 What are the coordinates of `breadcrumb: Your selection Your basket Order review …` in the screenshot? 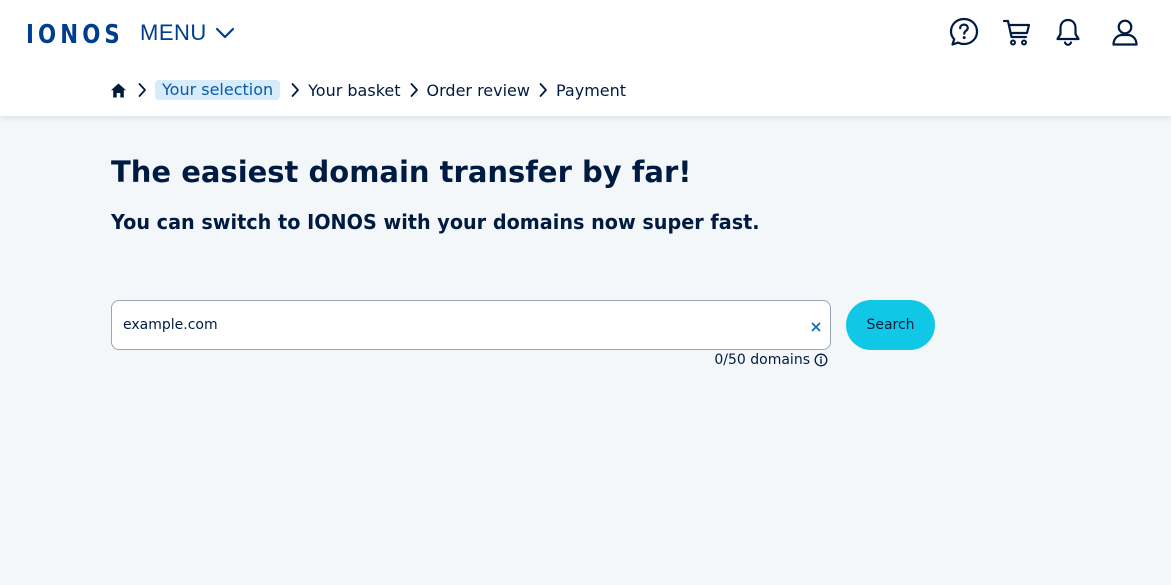 It's located at (368, 90).